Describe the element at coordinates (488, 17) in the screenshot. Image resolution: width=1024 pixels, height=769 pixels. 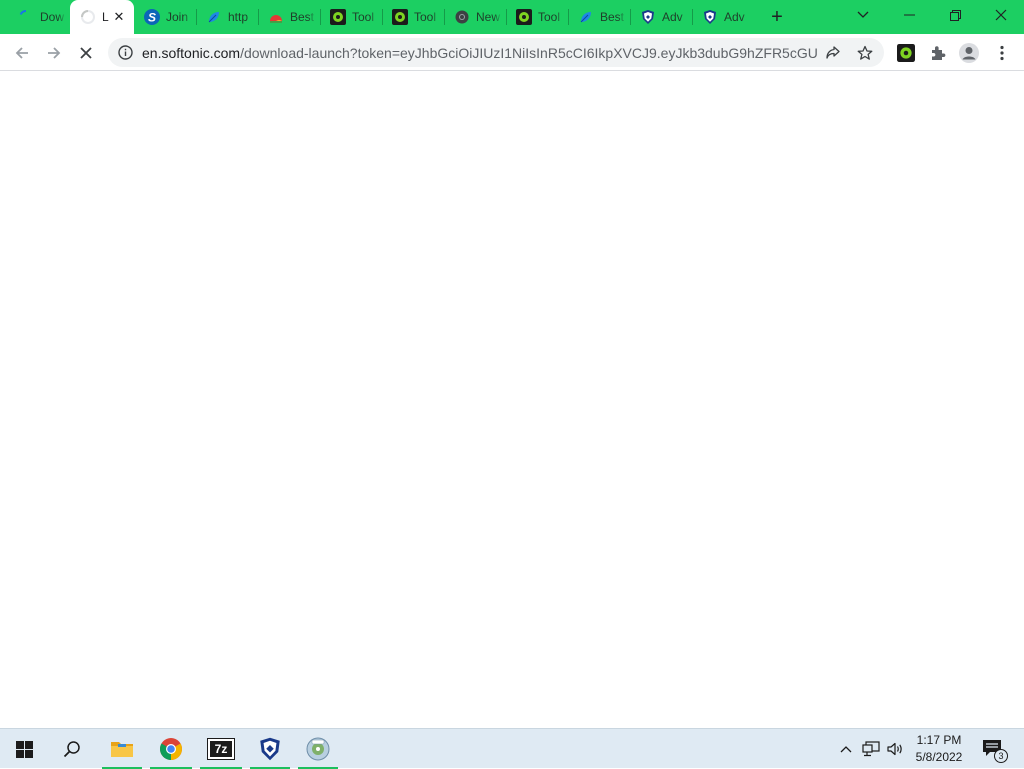
I see `tab-title: New` at that location.